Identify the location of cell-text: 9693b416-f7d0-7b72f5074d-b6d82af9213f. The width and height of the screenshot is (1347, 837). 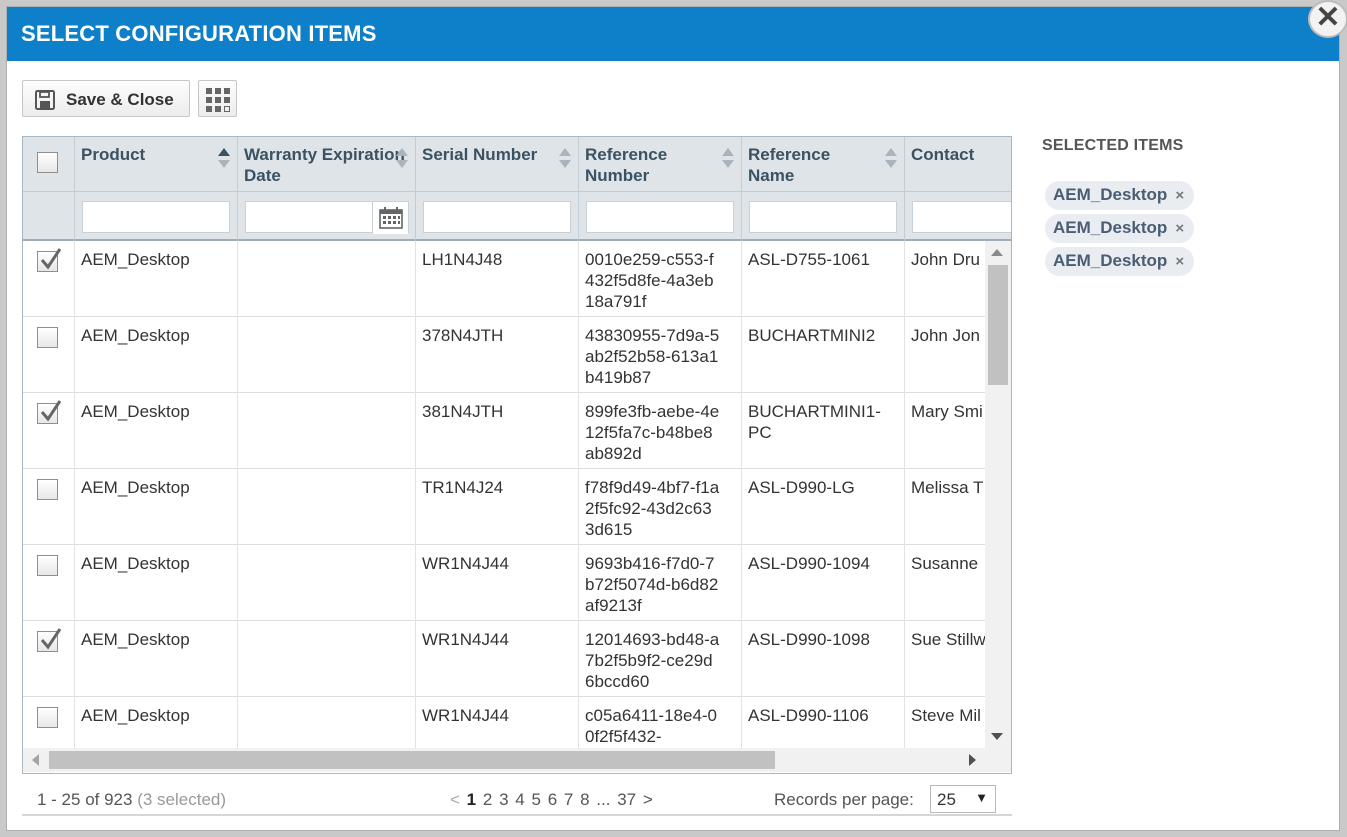
(652, 584).